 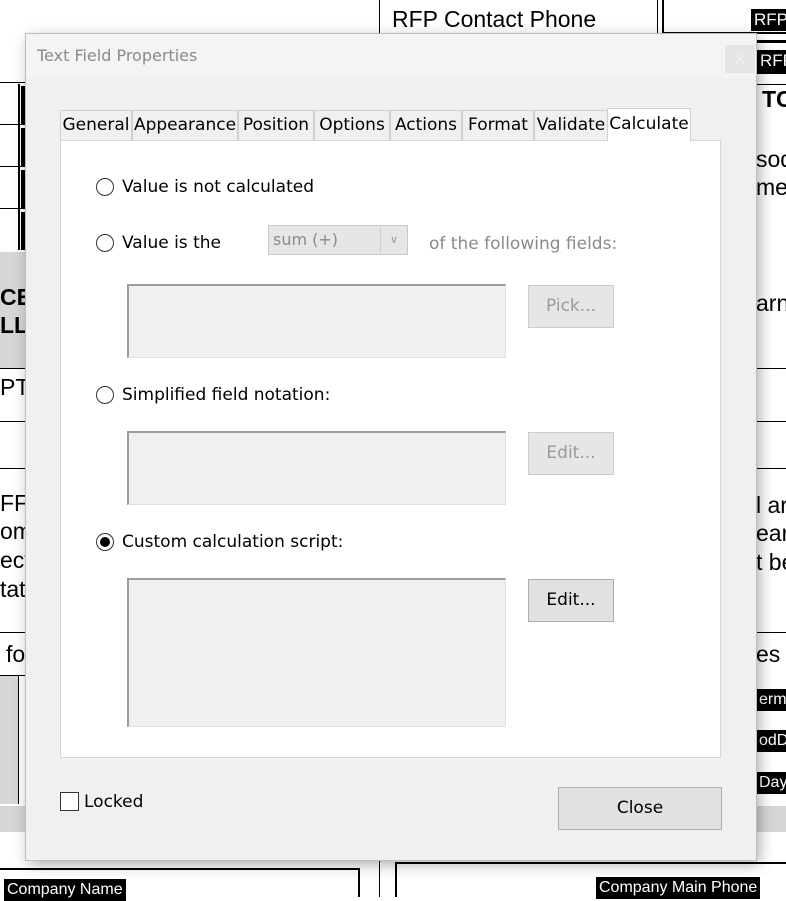 What do you see at coordinates (316, 321) in the screenshot?
I see `fields-list-box` at bounding box center [316, 321].